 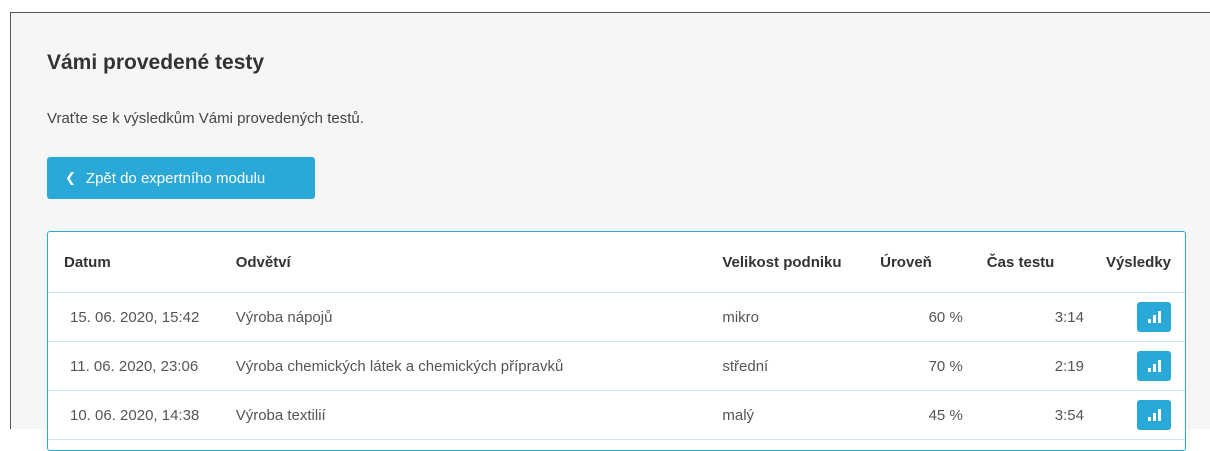 I want to click on cell-time: 3:14, so click(x=1046, y=317).